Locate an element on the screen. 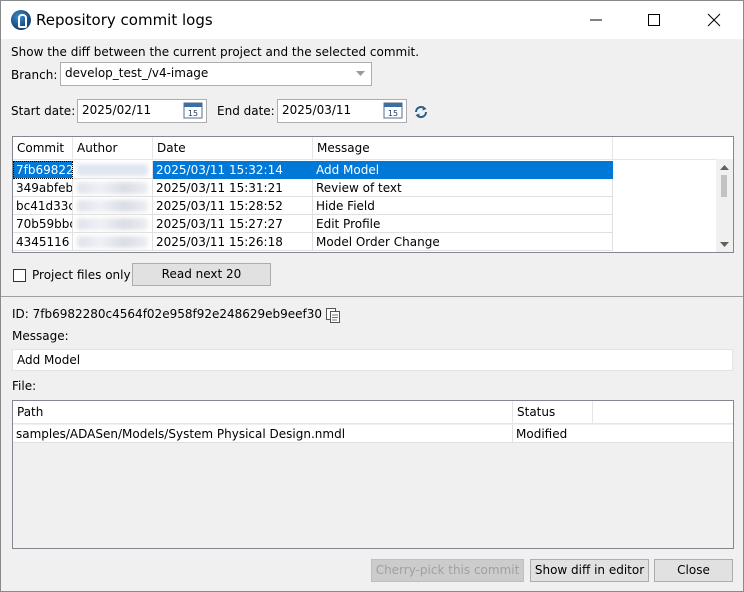  commit-date: 2025/03/11 15:32:14 is located at coordinates (233, 170).